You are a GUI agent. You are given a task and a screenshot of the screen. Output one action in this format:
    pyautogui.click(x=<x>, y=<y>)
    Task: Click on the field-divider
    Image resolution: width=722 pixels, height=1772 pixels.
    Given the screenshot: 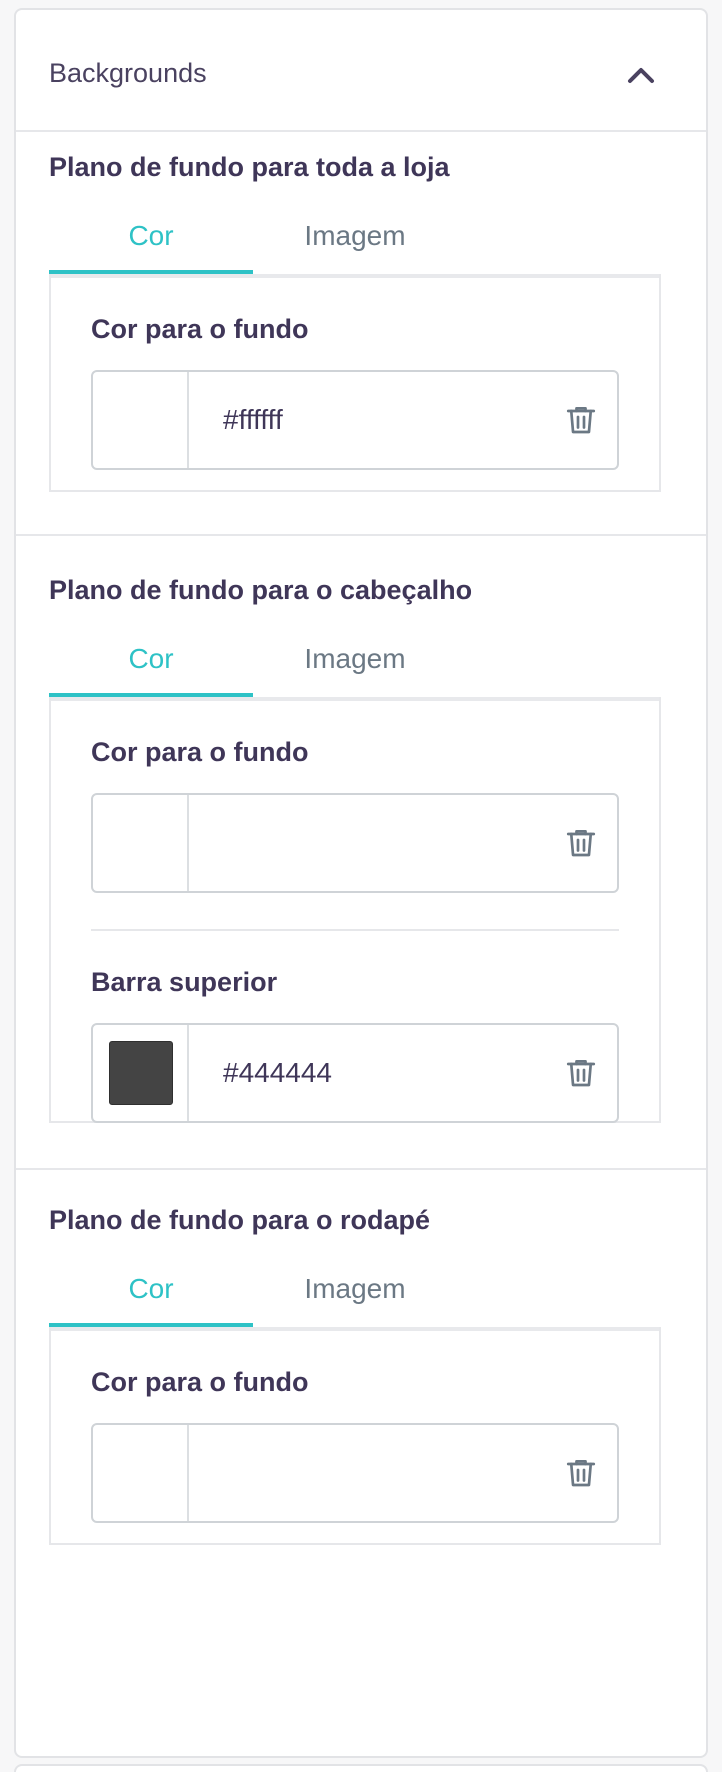 What is the action you would take?
    pyautogui.click(x=355, y=930)
    